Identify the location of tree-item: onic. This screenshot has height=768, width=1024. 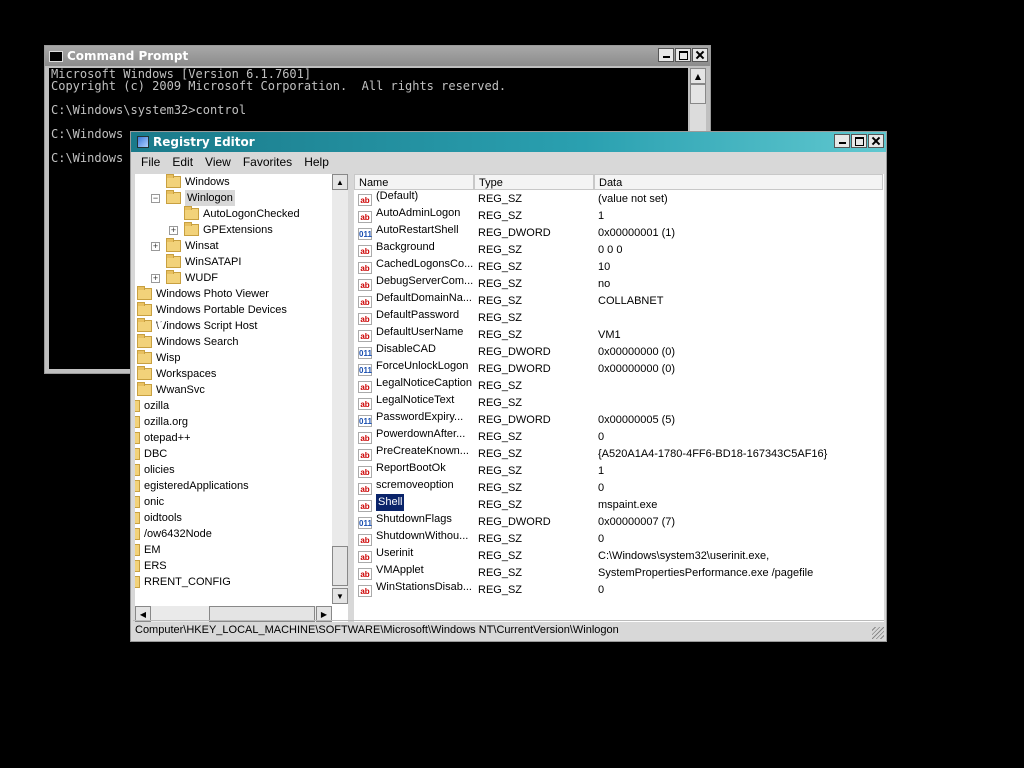
(149, 502).